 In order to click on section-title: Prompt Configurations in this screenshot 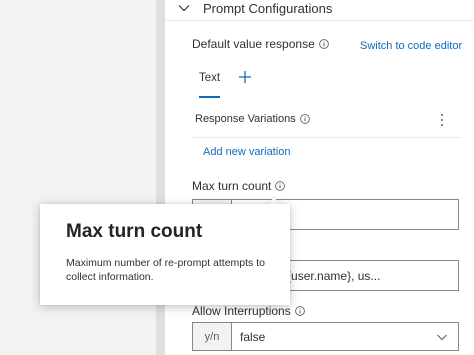, I will do `click(268, 8)`.